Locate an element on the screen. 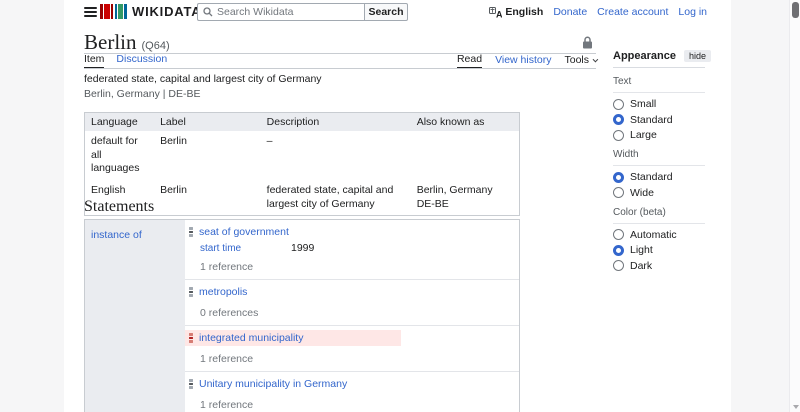 The width and height of the screenshot is (800, 412). wikidata-logo-icon is located at coordinates (113, 11).